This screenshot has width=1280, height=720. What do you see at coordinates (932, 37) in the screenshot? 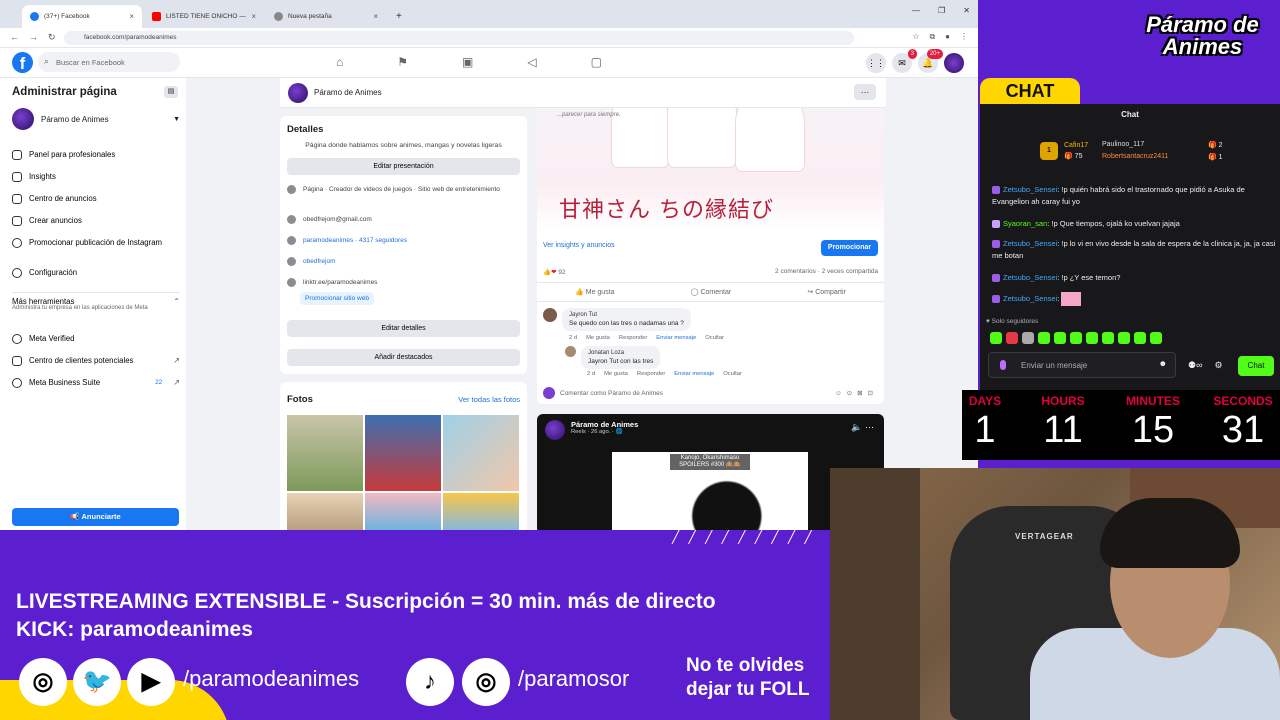
I see `extensions-icon: ⧉` at bounding box center [932, 37].